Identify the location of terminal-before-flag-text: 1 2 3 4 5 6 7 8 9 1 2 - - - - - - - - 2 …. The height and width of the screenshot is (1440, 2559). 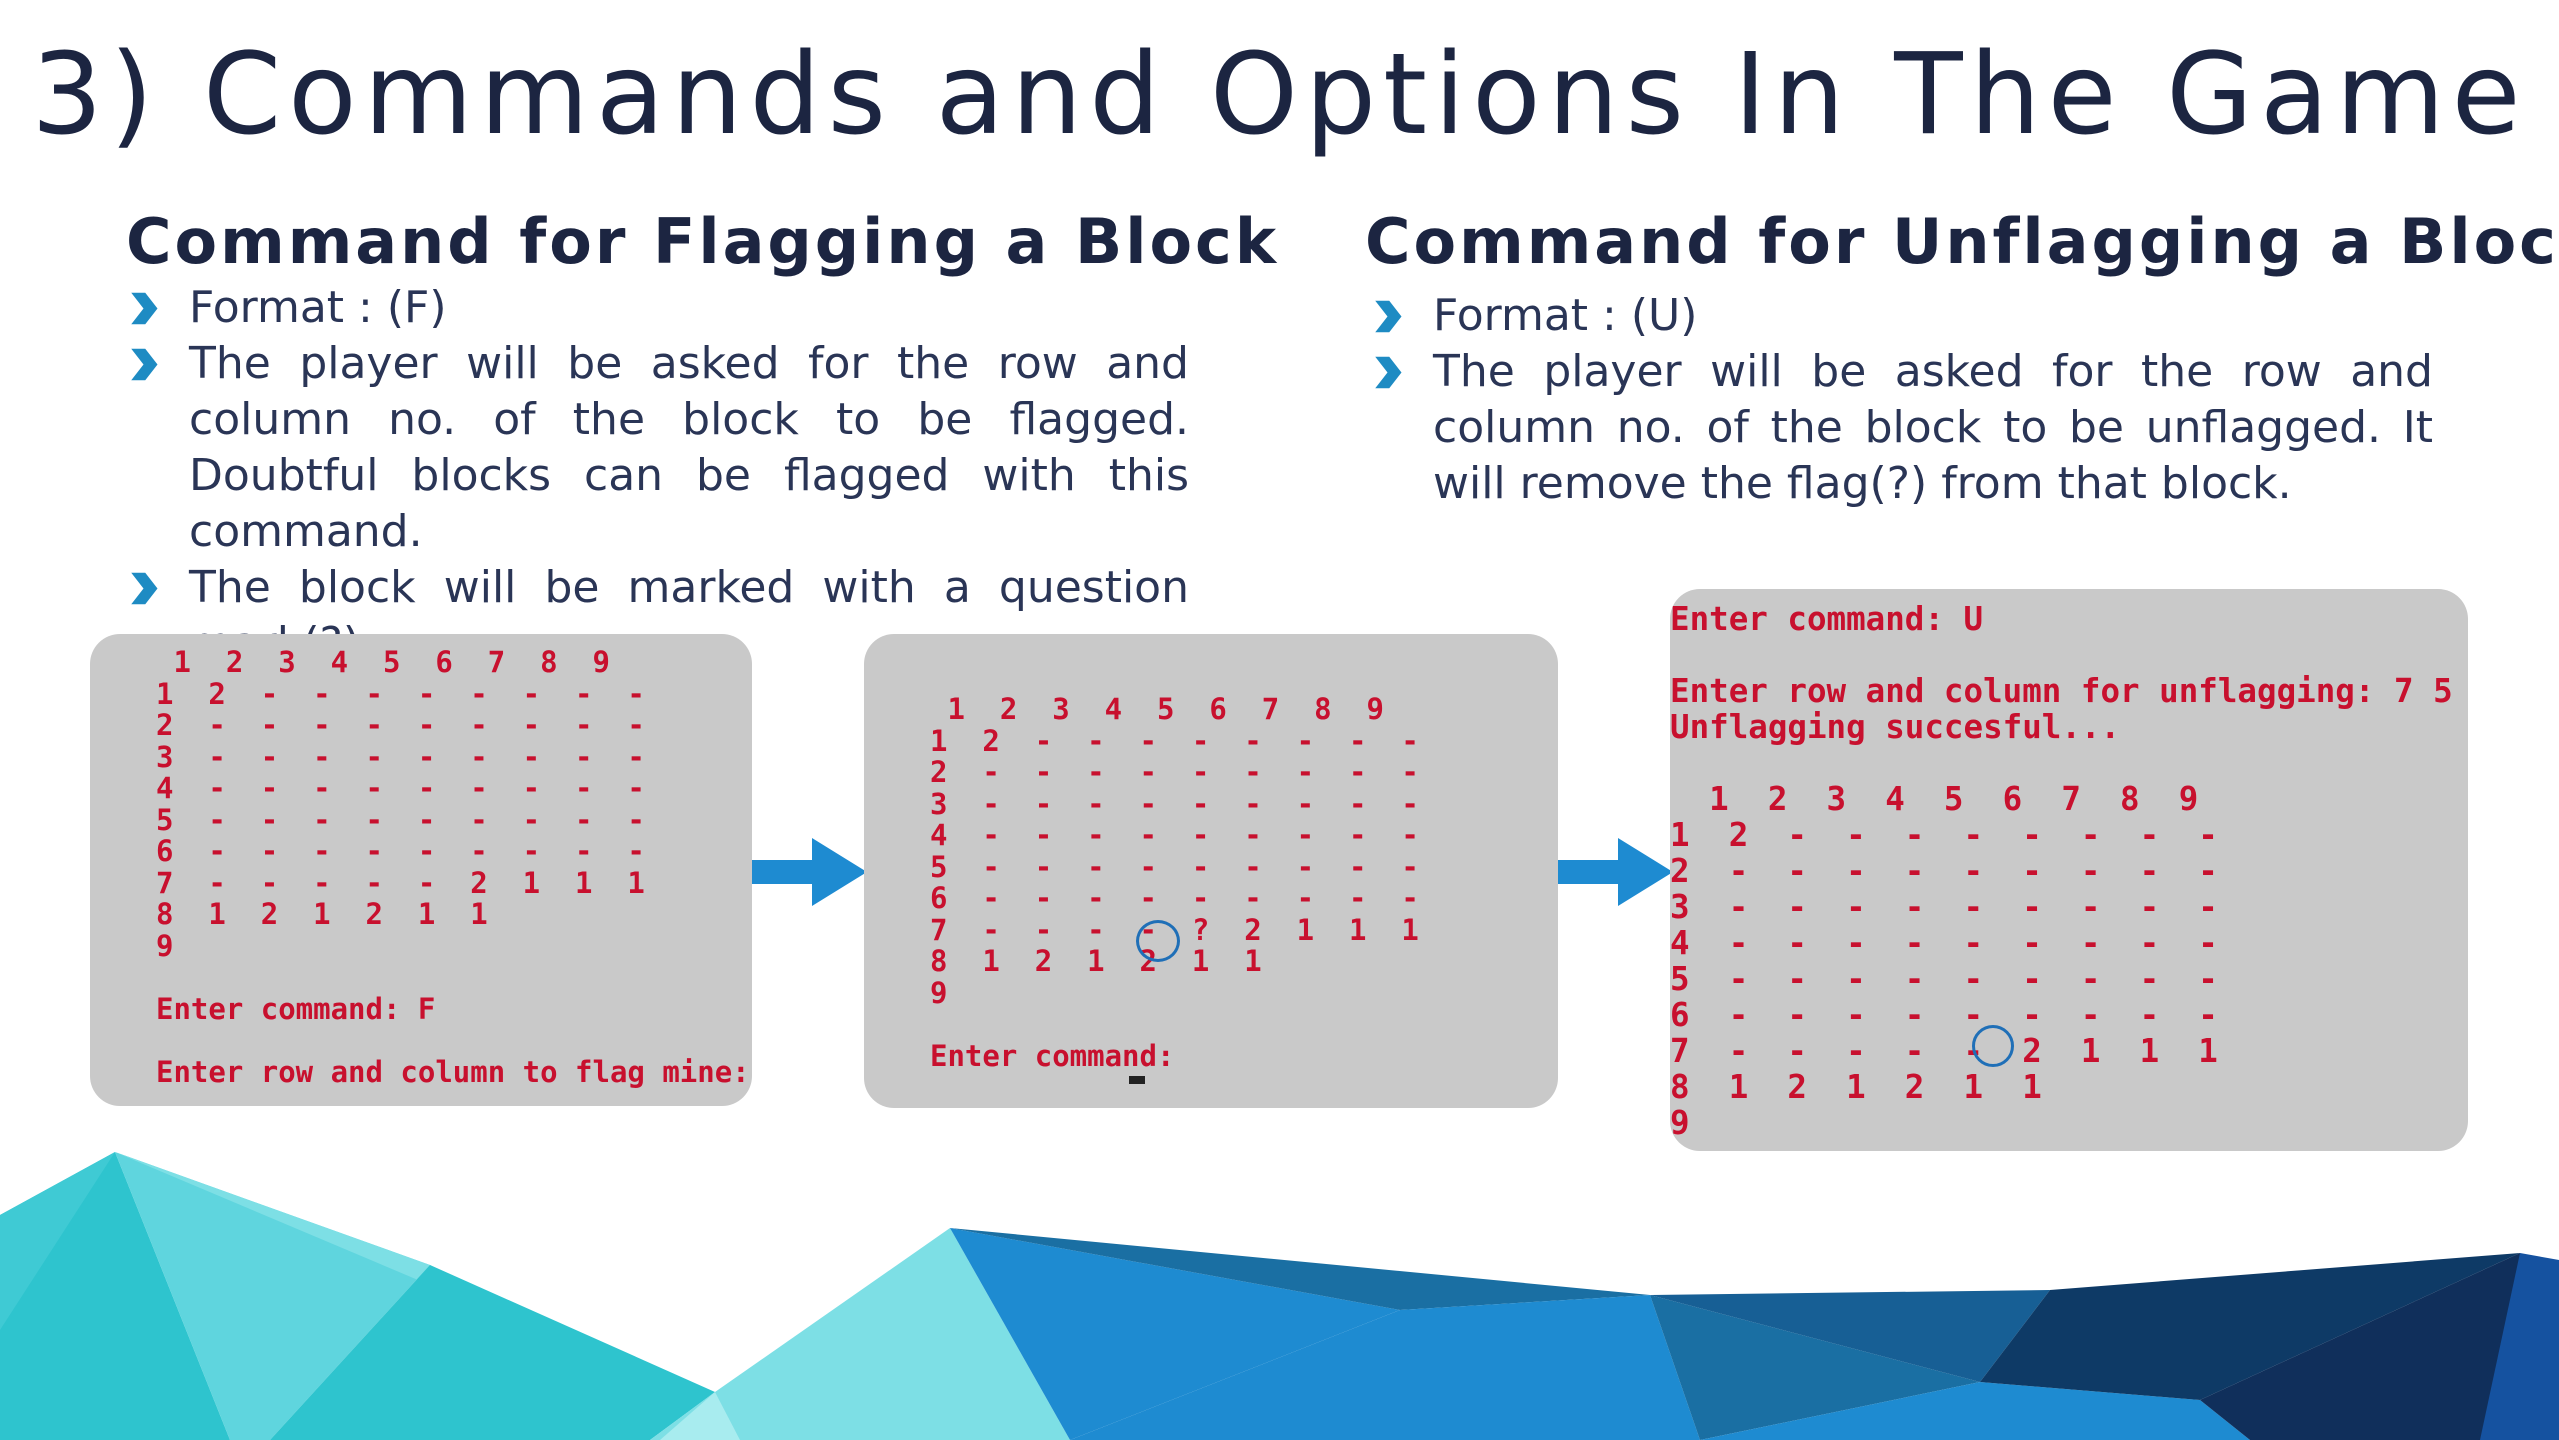
(453, 867).